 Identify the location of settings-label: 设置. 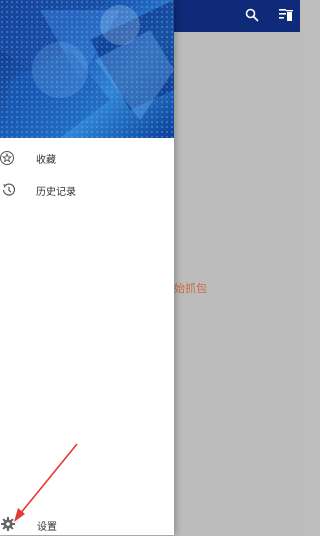
(47, 527).